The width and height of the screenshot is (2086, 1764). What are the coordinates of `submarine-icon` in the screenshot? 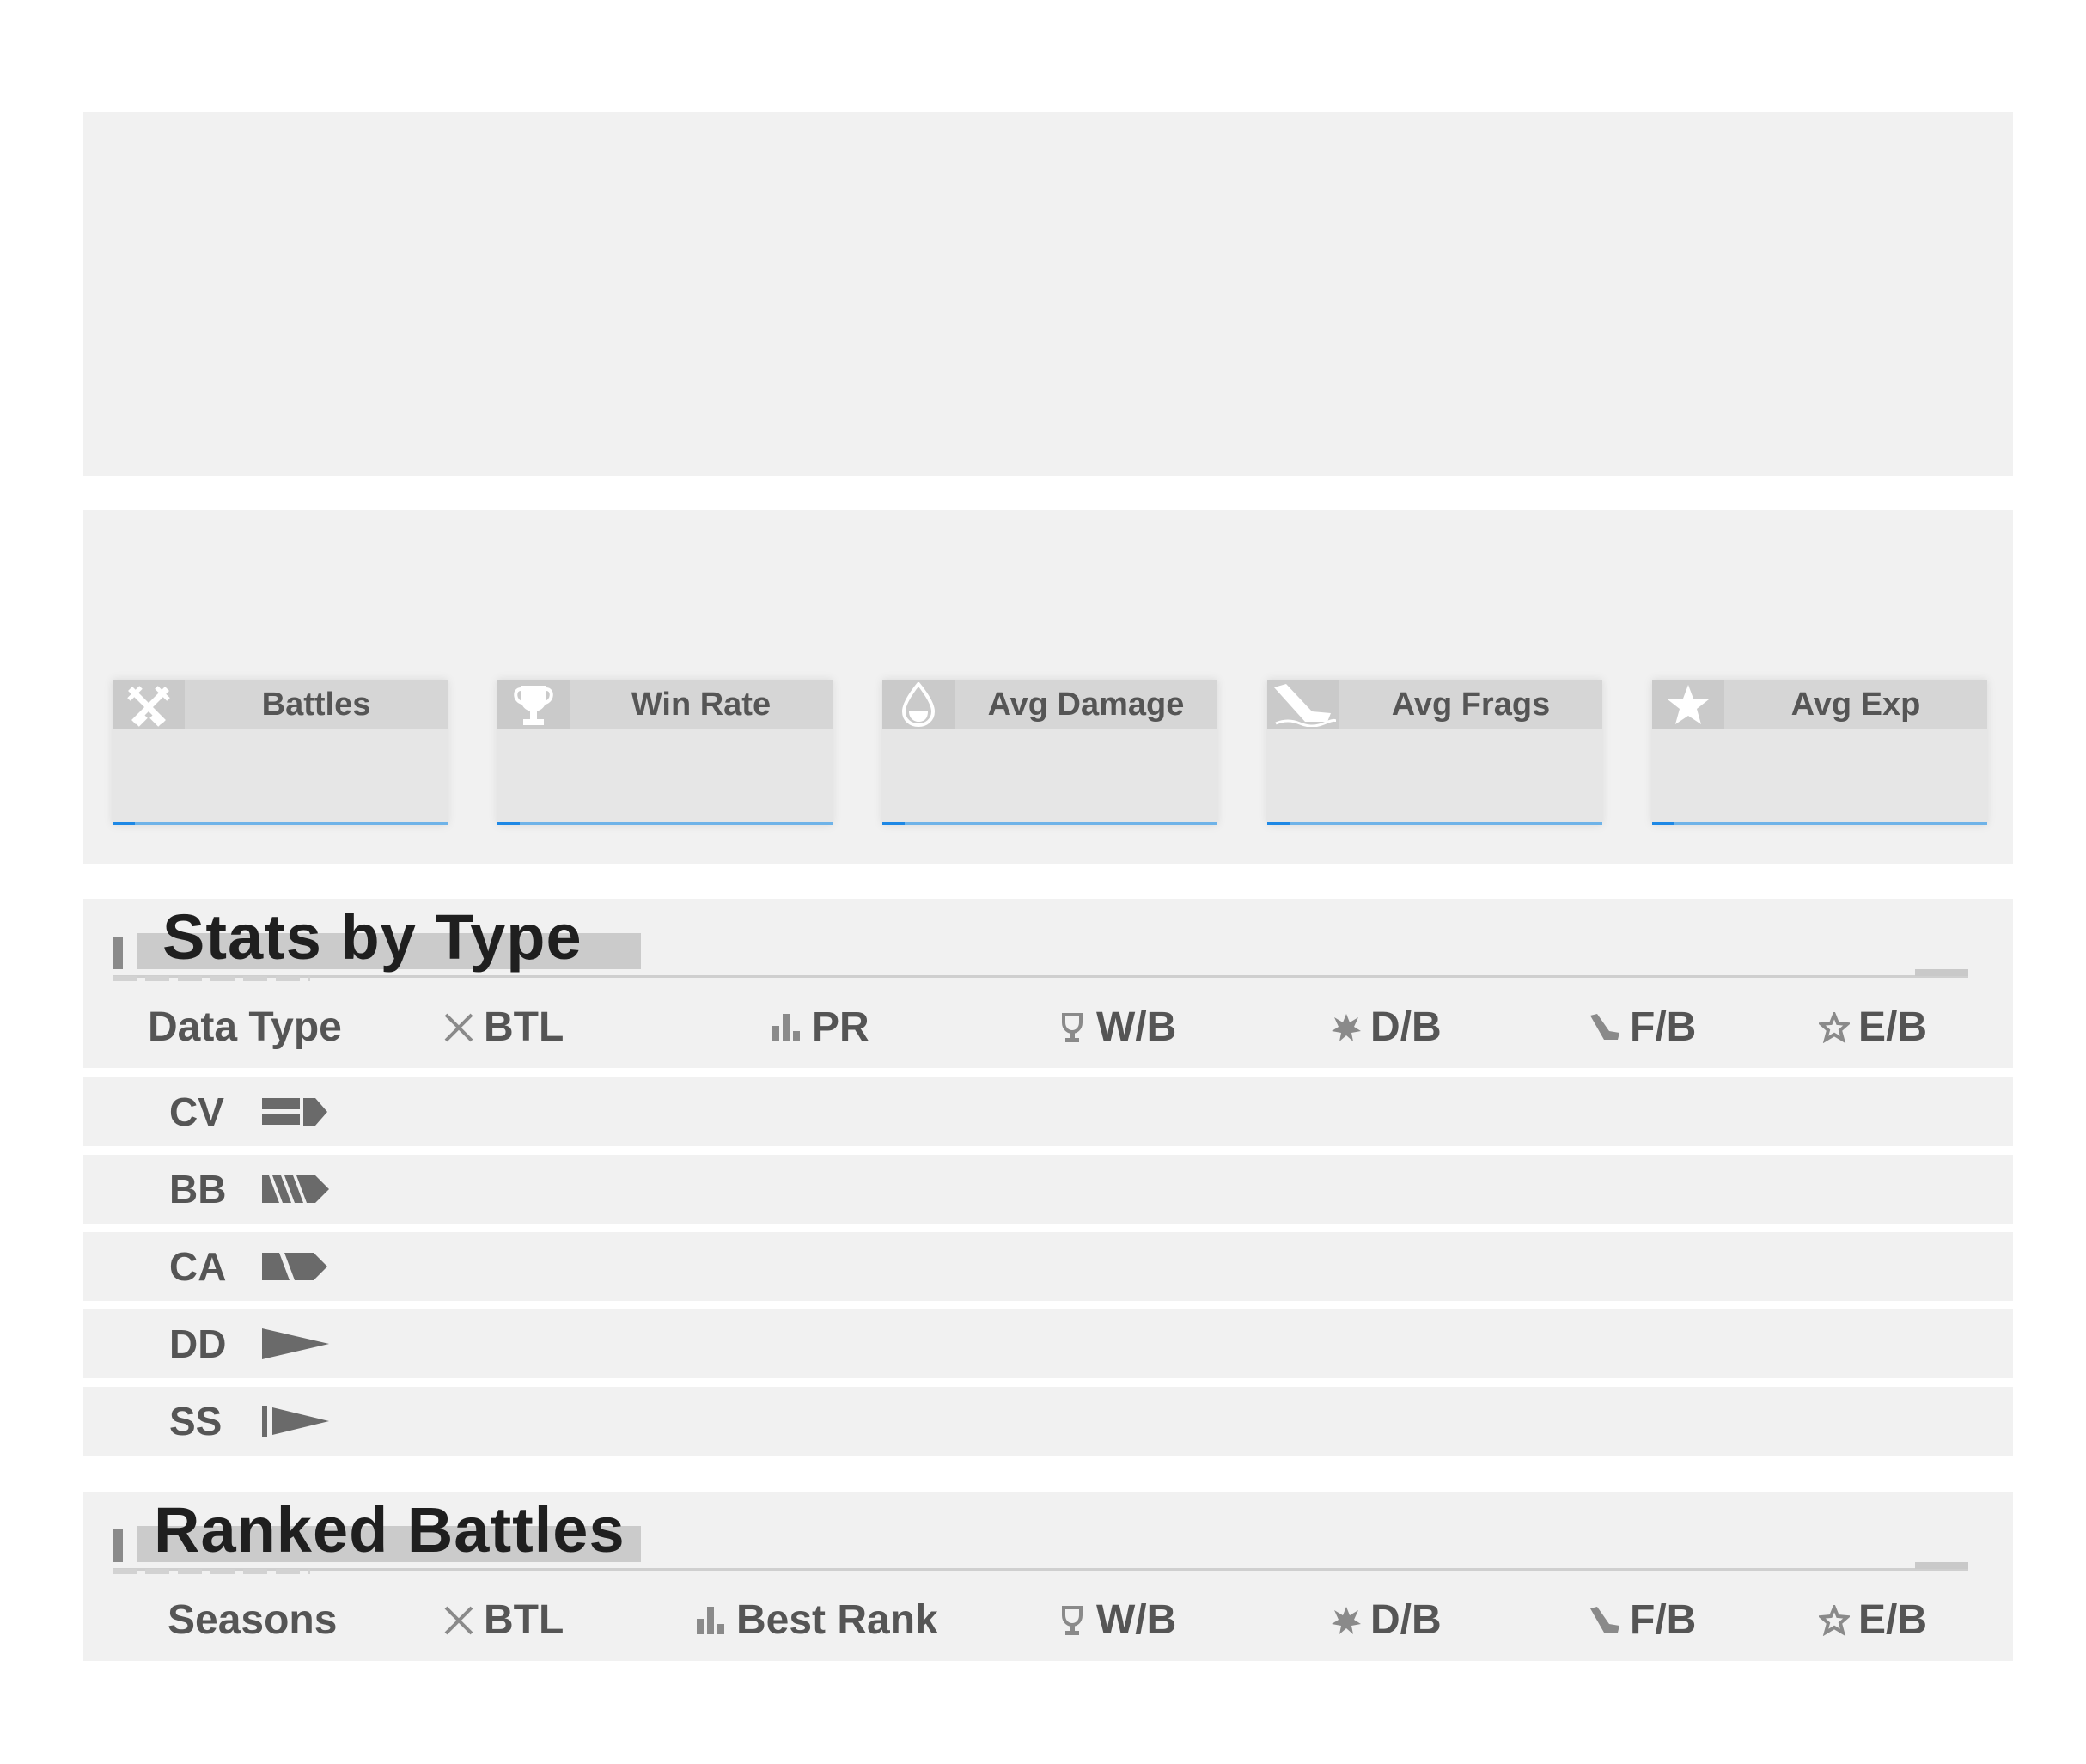 It's located at (295, 1424).